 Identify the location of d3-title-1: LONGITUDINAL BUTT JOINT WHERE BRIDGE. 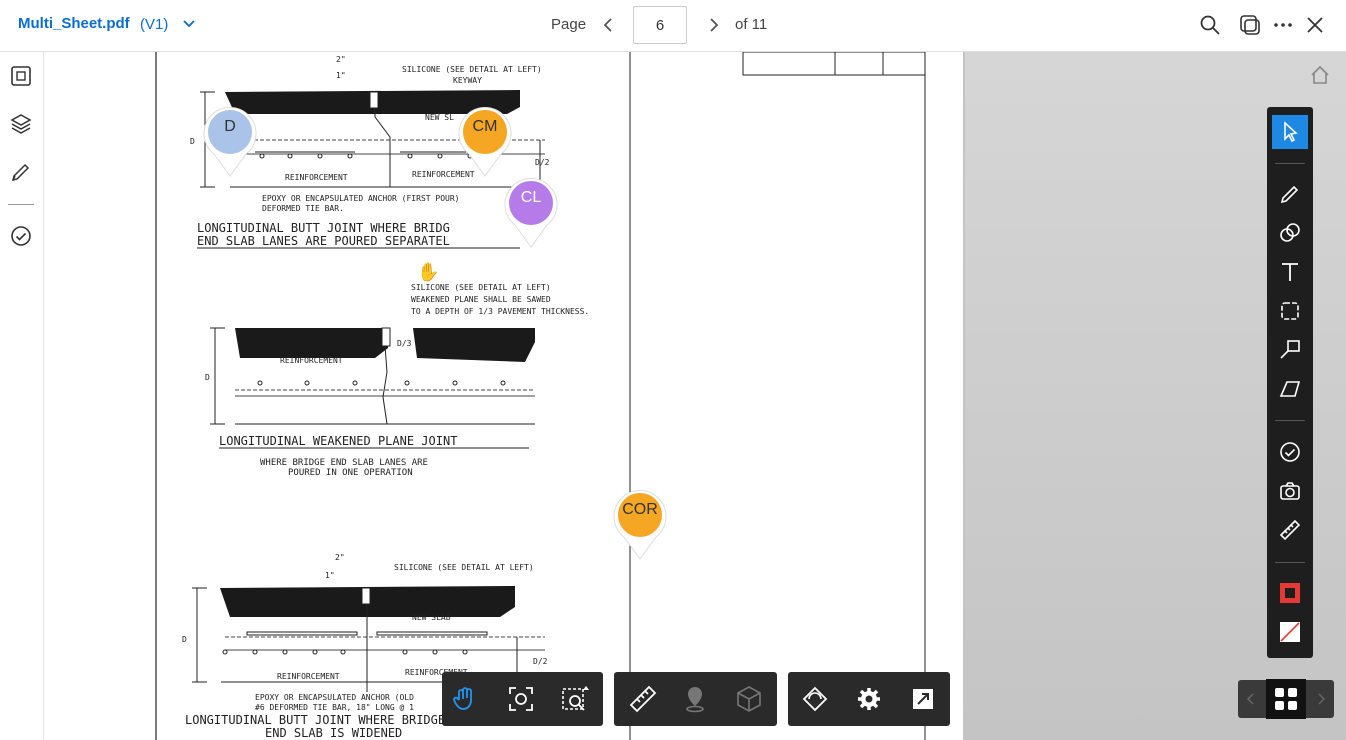
(315, 720).